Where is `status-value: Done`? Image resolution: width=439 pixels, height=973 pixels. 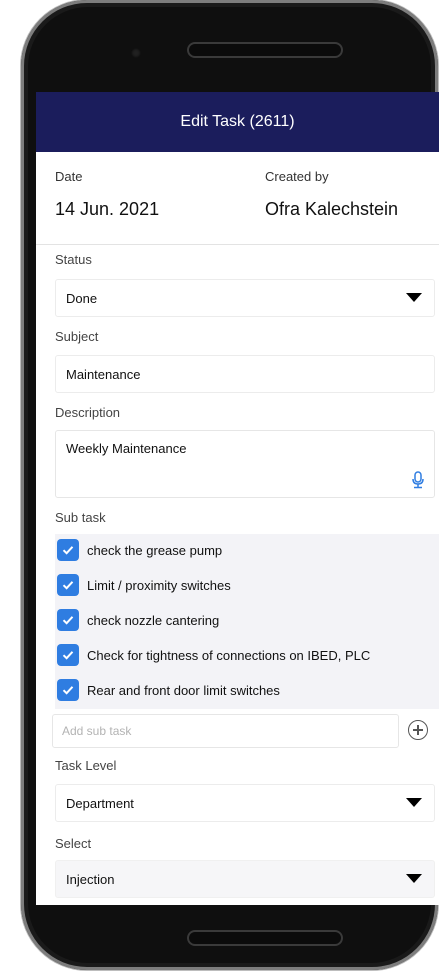 status-value: Done is located at coordinates (82, 298).